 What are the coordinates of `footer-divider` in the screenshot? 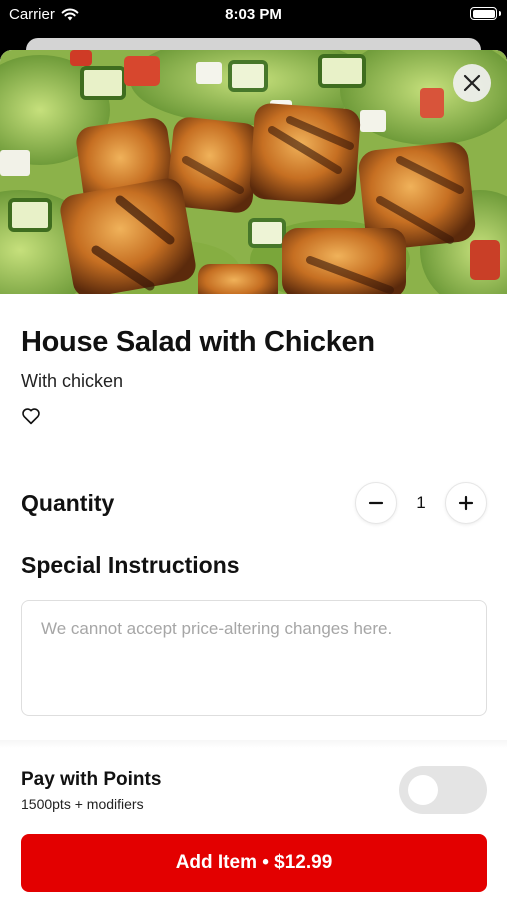 It's located at (253, 744).